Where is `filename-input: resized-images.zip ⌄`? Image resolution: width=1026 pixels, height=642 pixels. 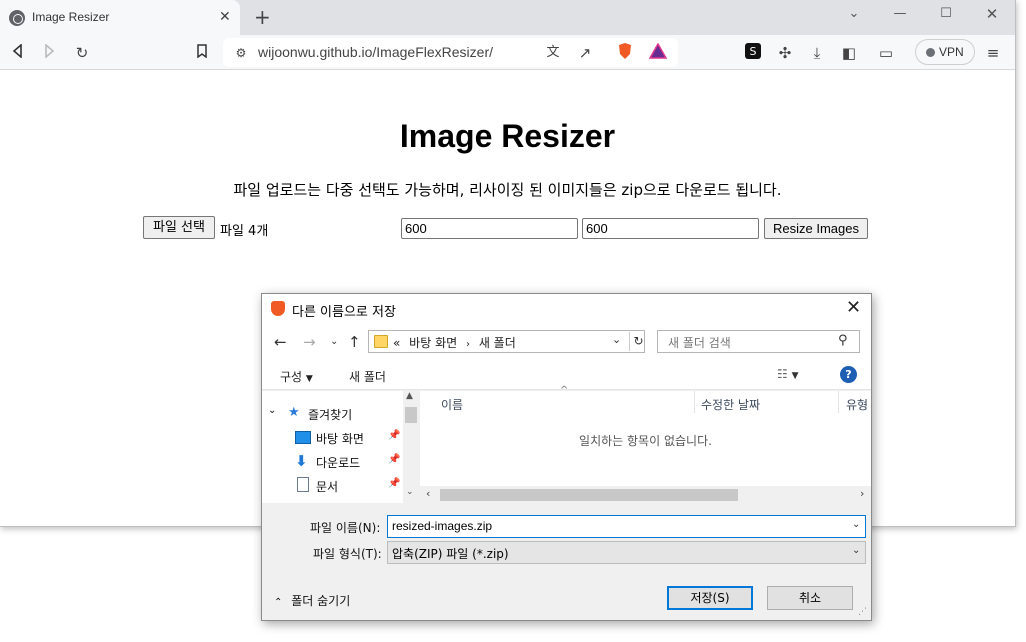
filename-input: resized-images.zip ⌄ is located at coordinates (626, 526).